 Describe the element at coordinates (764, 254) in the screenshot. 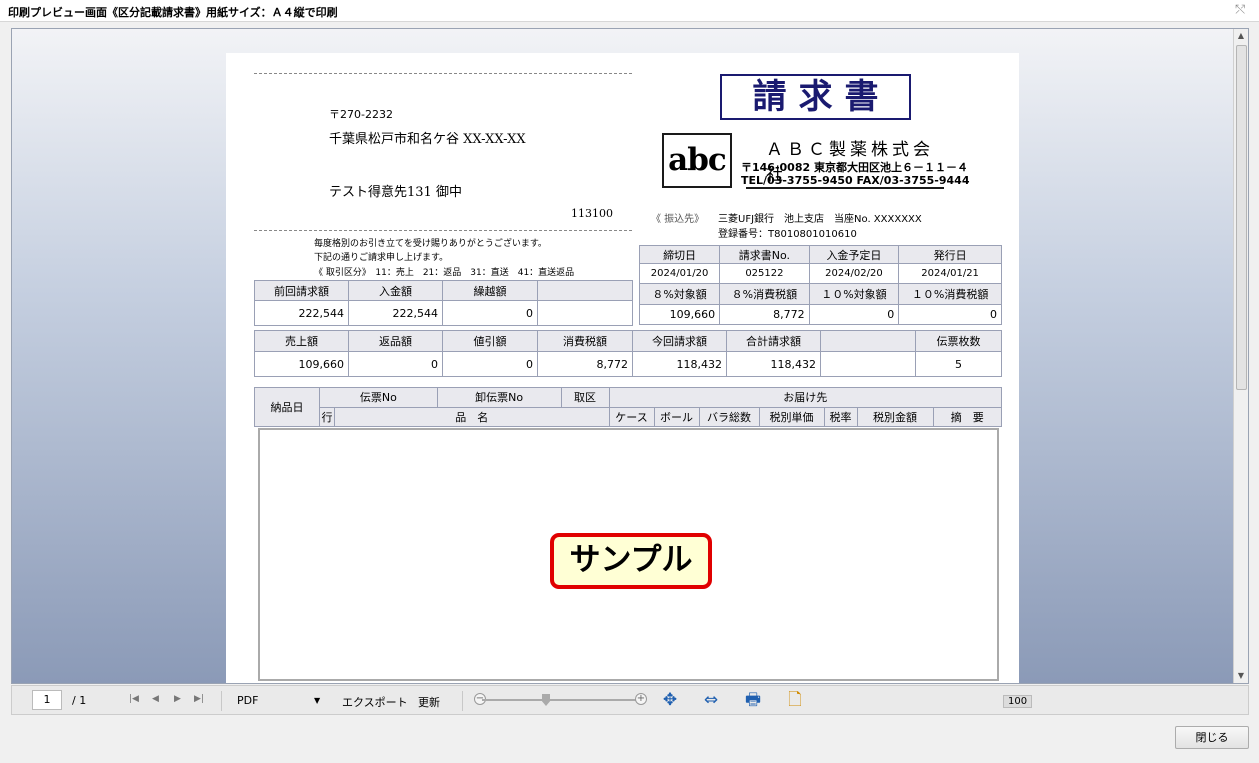

I see `header-cell: 請求書No.` at that location.